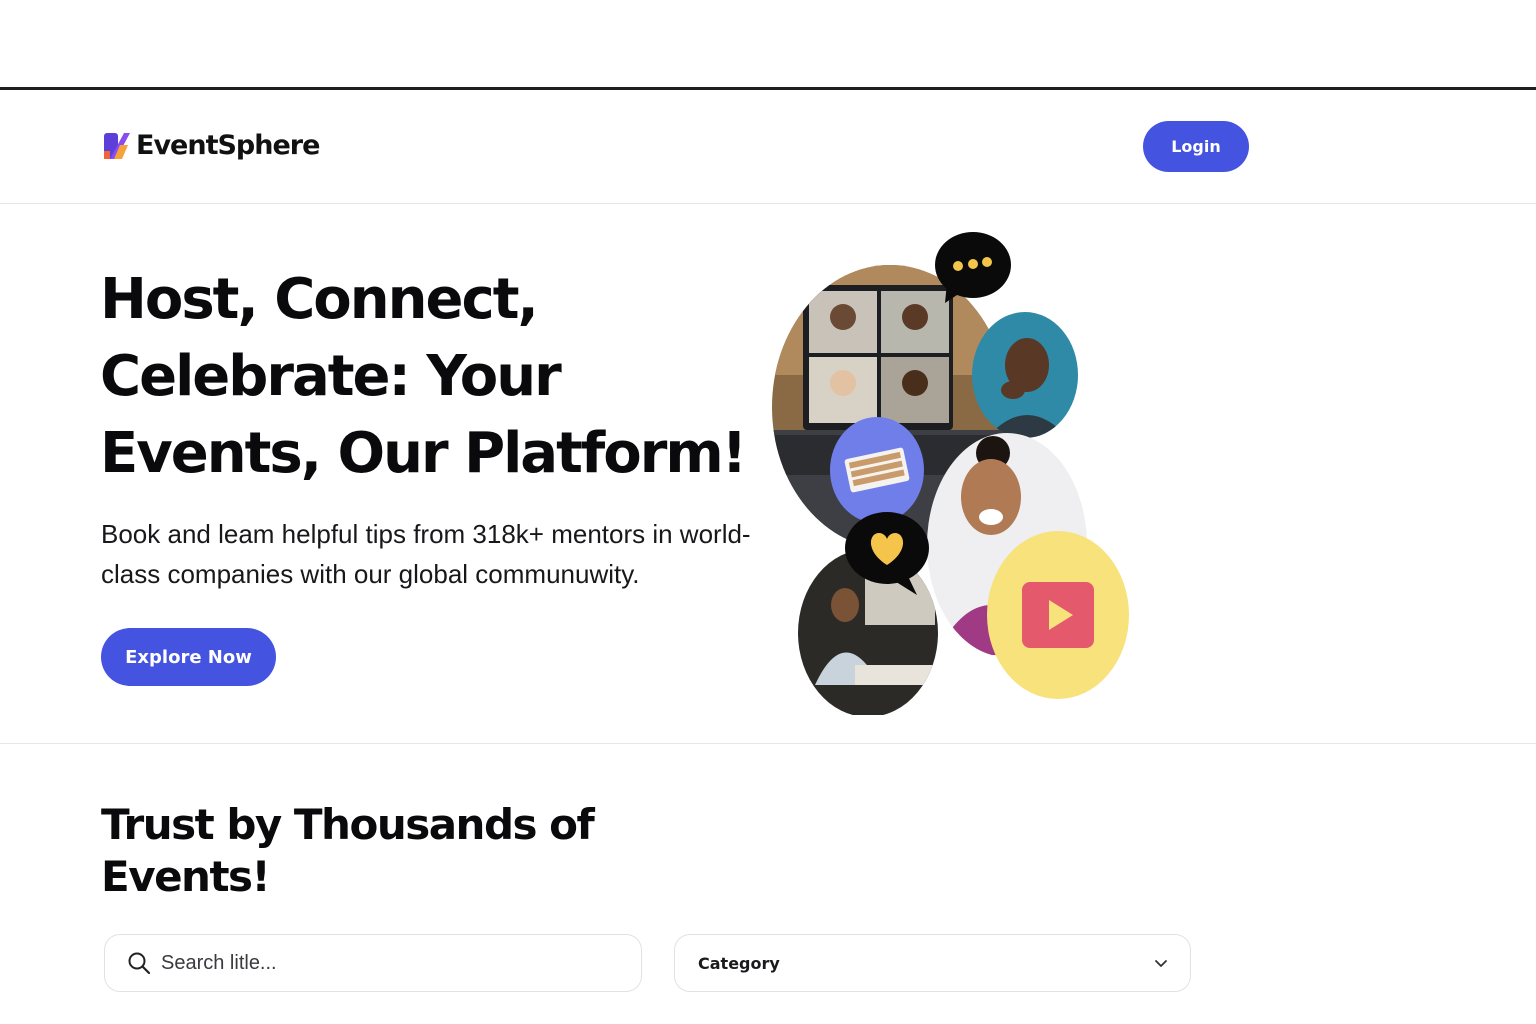  What do you see at coordinates (381, 963) in the screenshot?
I see `search-input` at bounding box center [381, 963].